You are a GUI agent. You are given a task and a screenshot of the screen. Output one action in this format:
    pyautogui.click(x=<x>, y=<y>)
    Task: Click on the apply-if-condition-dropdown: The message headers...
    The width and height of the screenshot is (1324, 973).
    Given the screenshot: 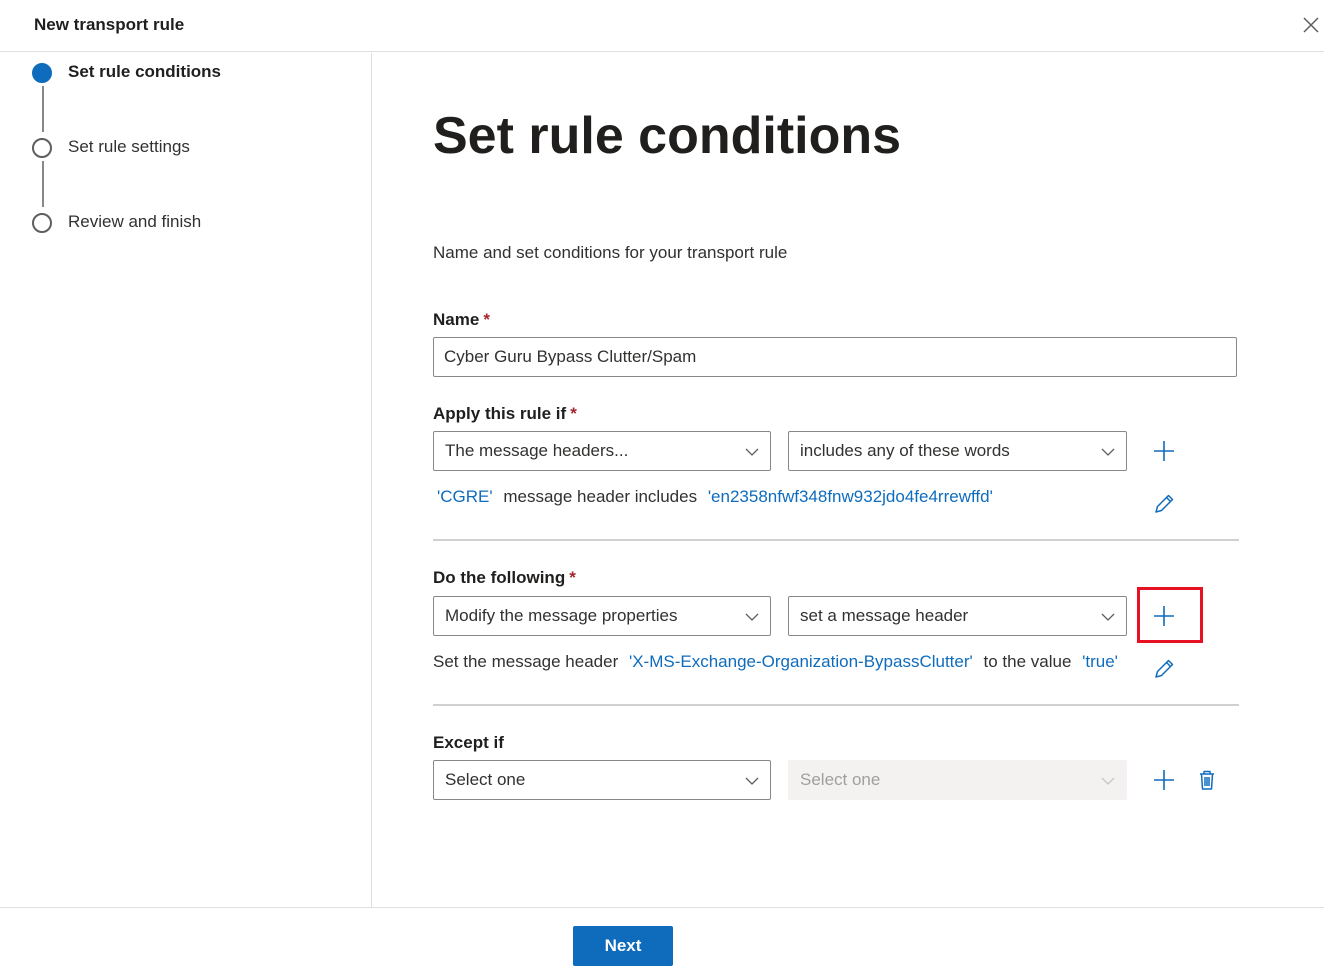 What is the action you would take?
    pyautogui.click(x=602, y=451)
    